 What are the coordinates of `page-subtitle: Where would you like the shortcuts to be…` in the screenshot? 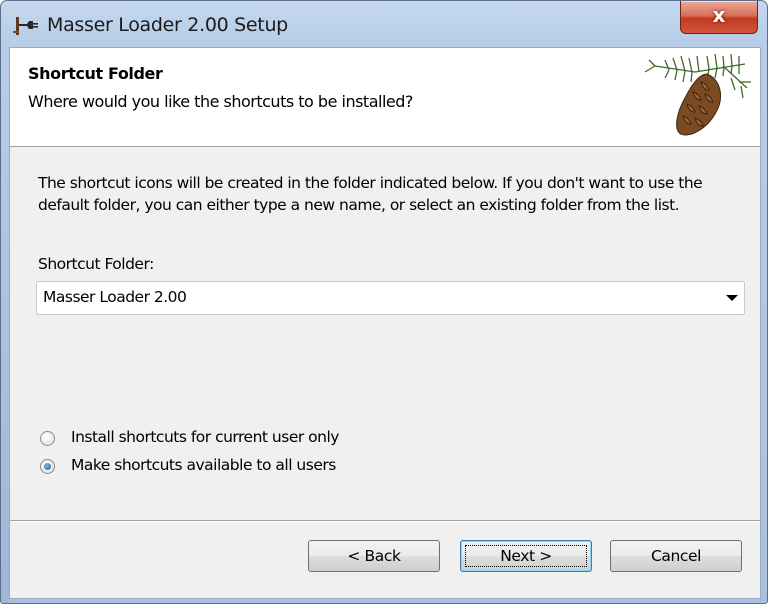 It's located at (220, 101).